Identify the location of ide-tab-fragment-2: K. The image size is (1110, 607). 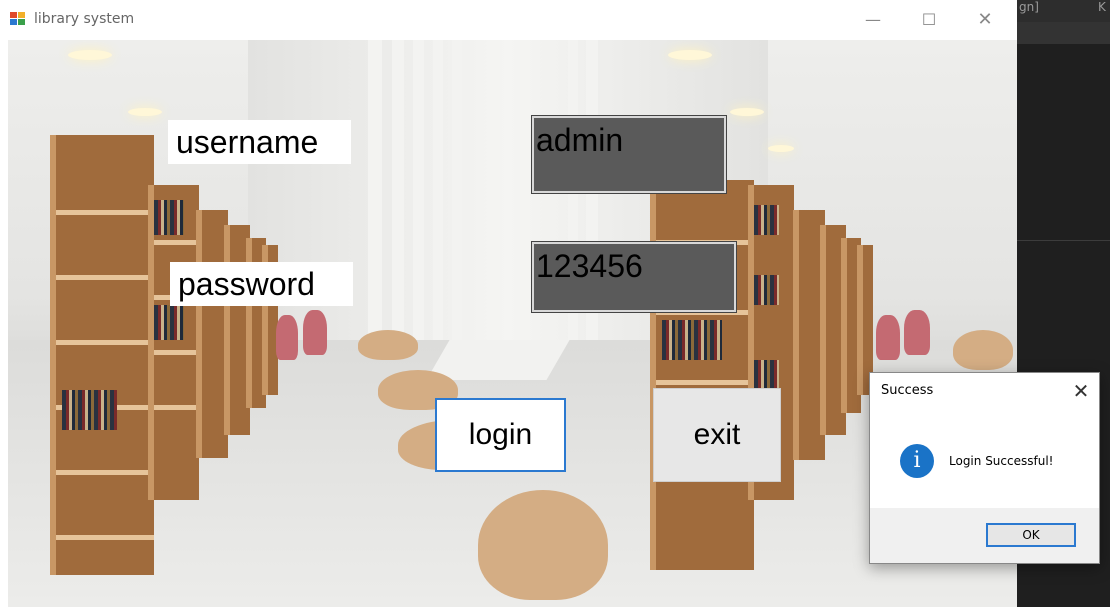
(1102, 7).